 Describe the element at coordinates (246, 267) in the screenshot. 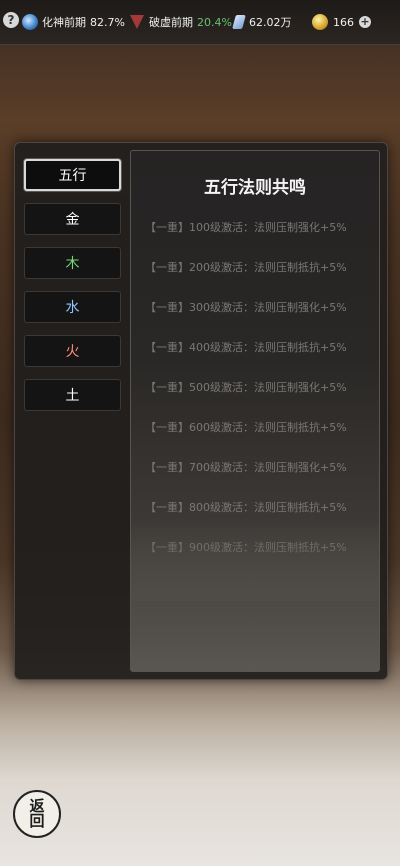

I see `effect-row: 【一重】200级激活：法则压制抵抗+5%` at that location.